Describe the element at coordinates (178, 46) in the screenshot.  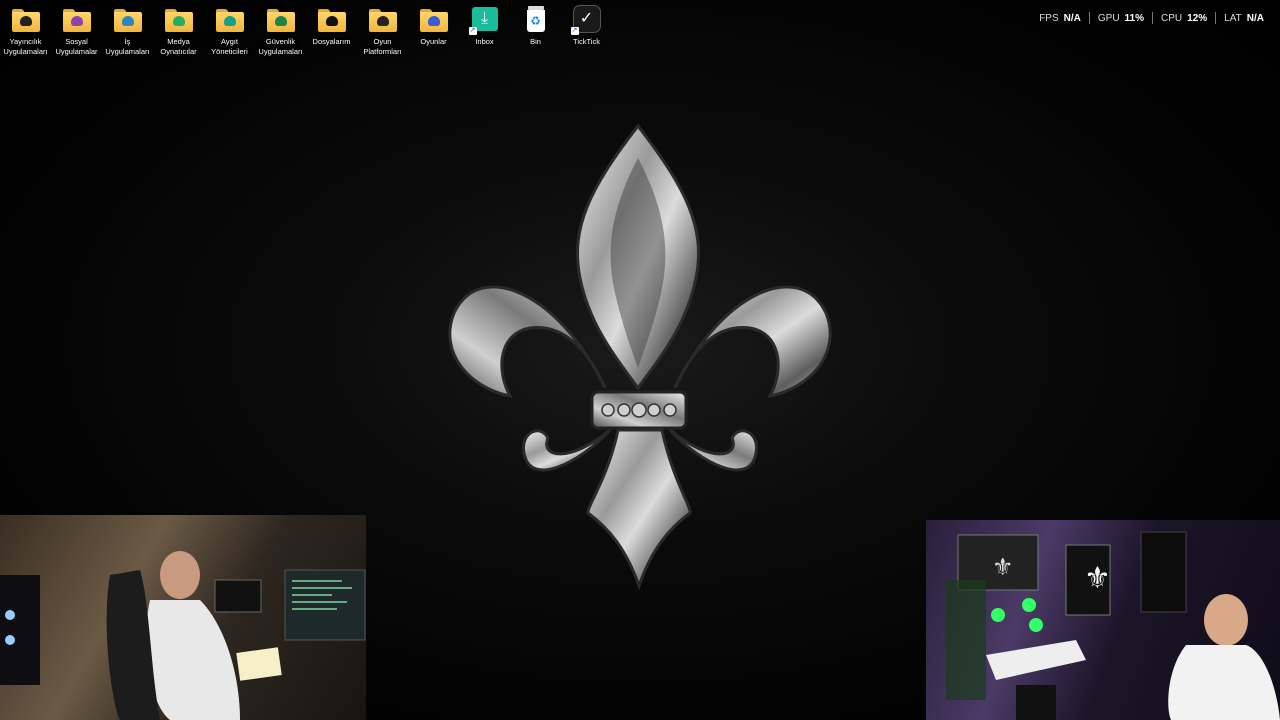
I see `desktop-icon-label: Medya Oynatıcılar` at that location.